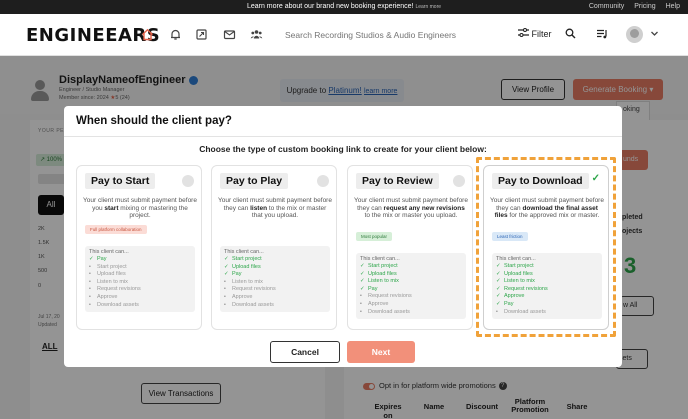 Image resolution: width=688 pixels, height=419 pixels. Describe the element at coordinates (275, 298) in the screenshot. I see `permission-item: ▪ Approve` at that location.